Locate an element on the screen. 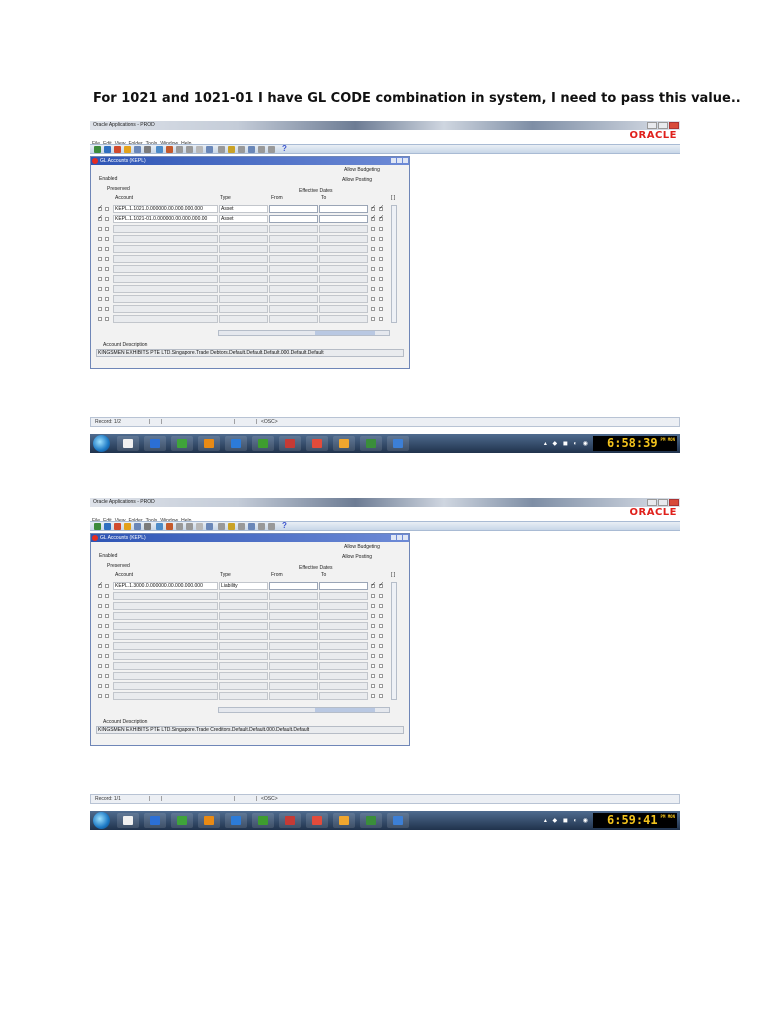 The height and width of the screenshot is (1024, 768). maximize-icon is located at coordinates (663, 125).